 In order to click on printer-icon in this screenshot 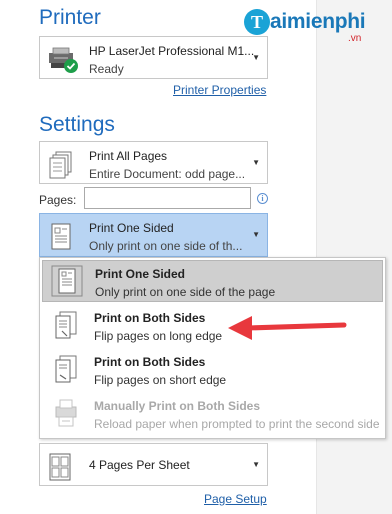, I will do `click(64, 62)`.